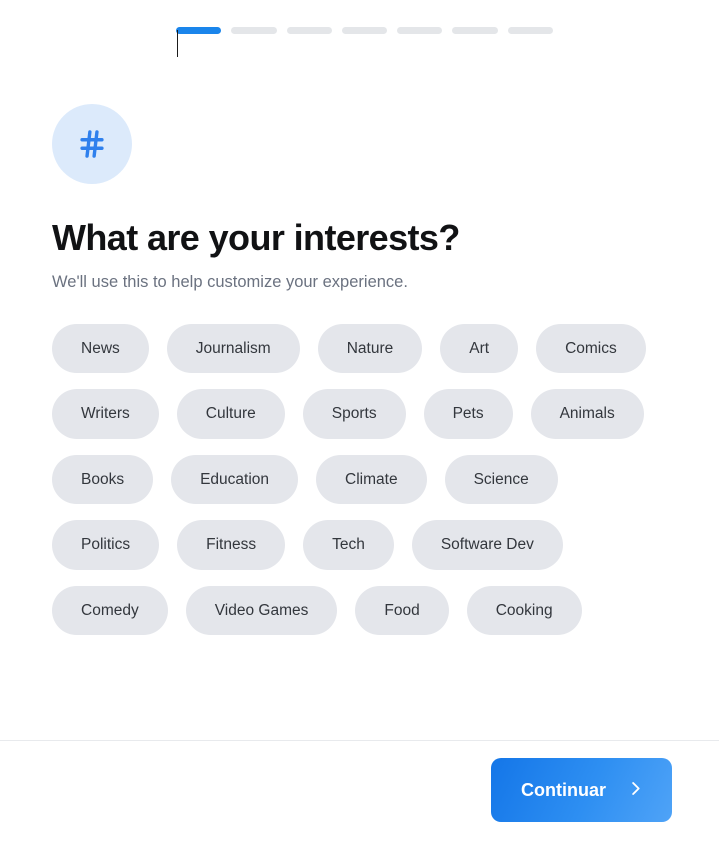 The width and height of the screenshot is (719, 852). I want to click on interest-tag: Nature, so click(370, 348).